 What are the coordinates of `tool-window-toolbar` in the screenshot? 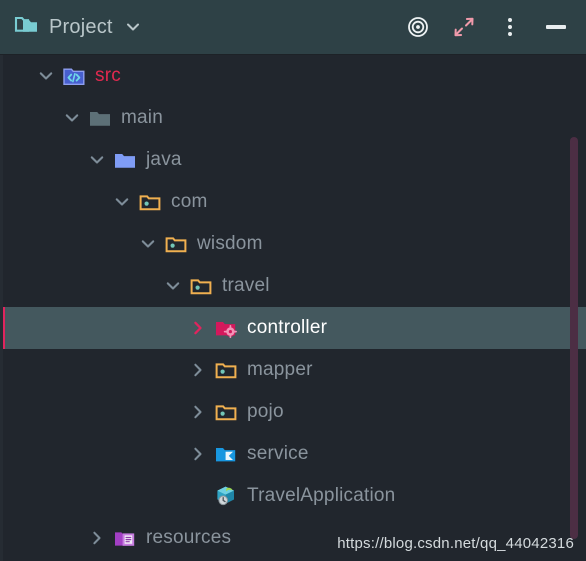 It's located at (496, 27).